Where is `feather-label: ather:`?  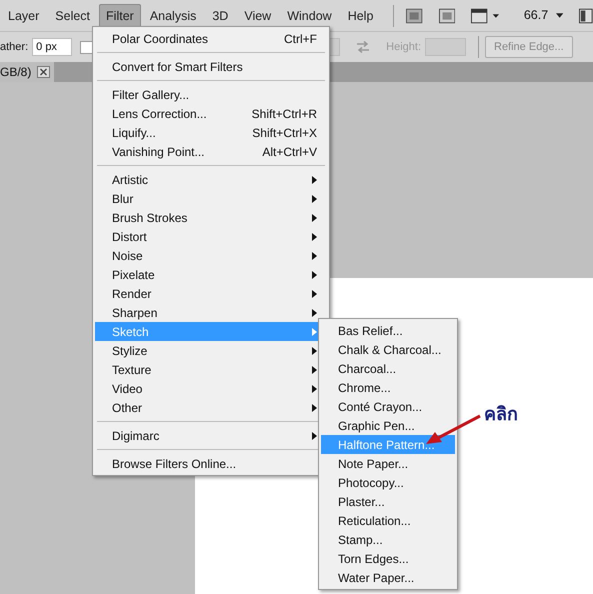
feather-label: ather: is located at coordinates (14, 47).